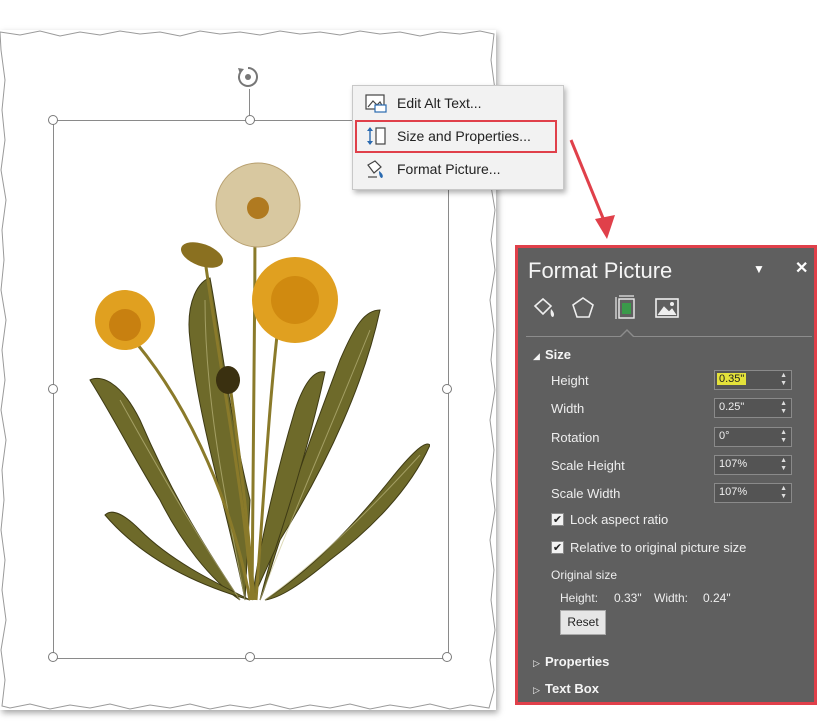 The width and height of the screenshot is (834, 724). What do you see at coordinates (375, 169) in the screenshot?
I see `format-picture-icon` at bounding box center [375, 169].